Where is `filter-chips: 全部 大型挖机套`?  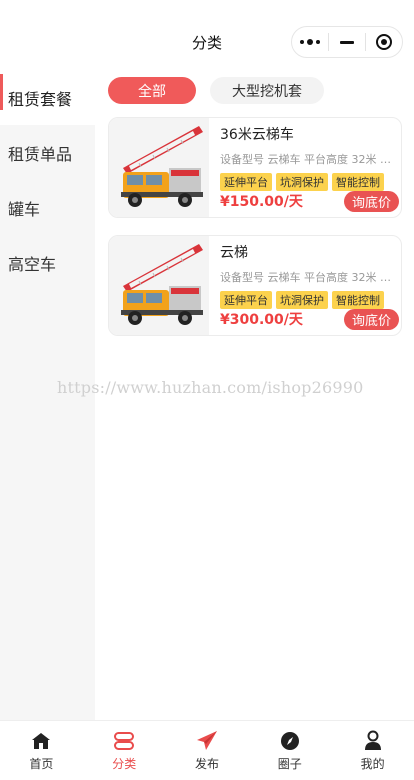 filter-chips: 全部 大型挖机套 is located at coordinates (216, 90).